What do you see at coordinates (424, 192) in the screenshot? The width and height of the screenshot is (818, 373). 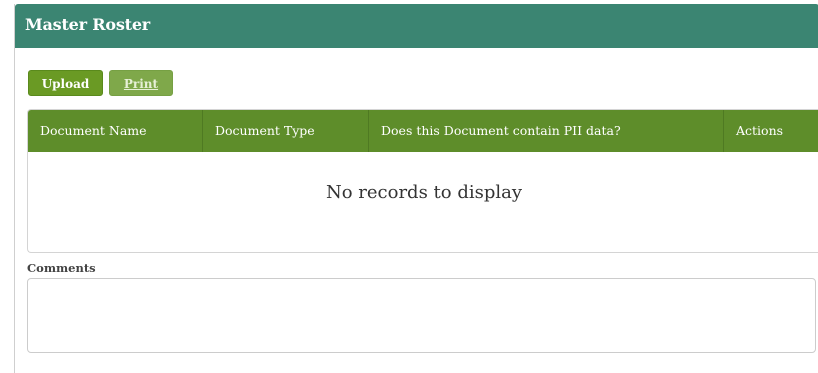 I see `empty-message: No records to display` at bounding box center [424, 192].